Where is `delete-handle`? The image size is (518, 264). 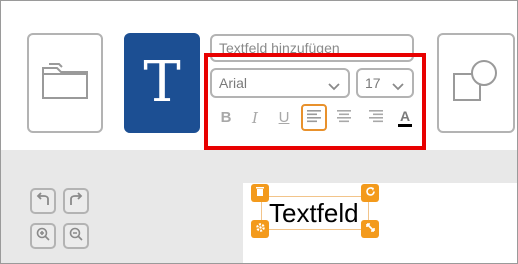 delete-handle is located at coordinates (260, 193).